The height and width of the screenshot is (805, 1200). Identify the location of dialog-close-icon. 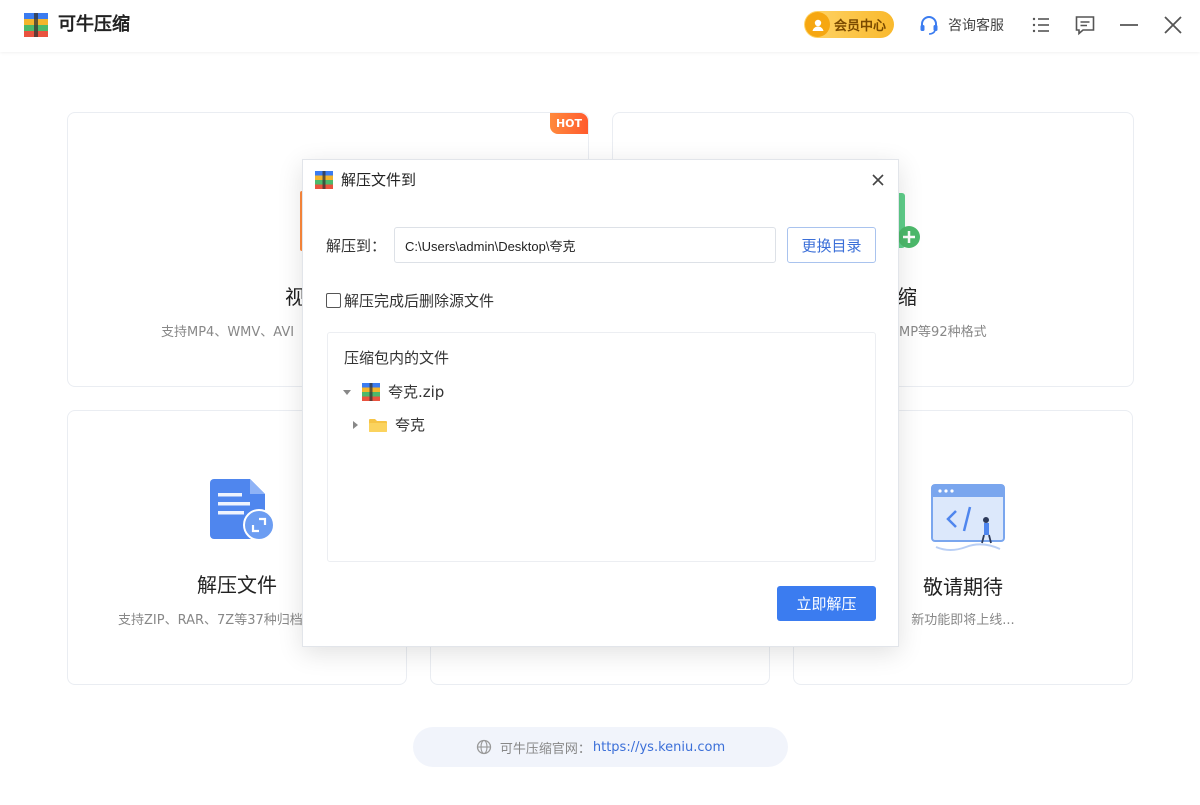
(878, 180).